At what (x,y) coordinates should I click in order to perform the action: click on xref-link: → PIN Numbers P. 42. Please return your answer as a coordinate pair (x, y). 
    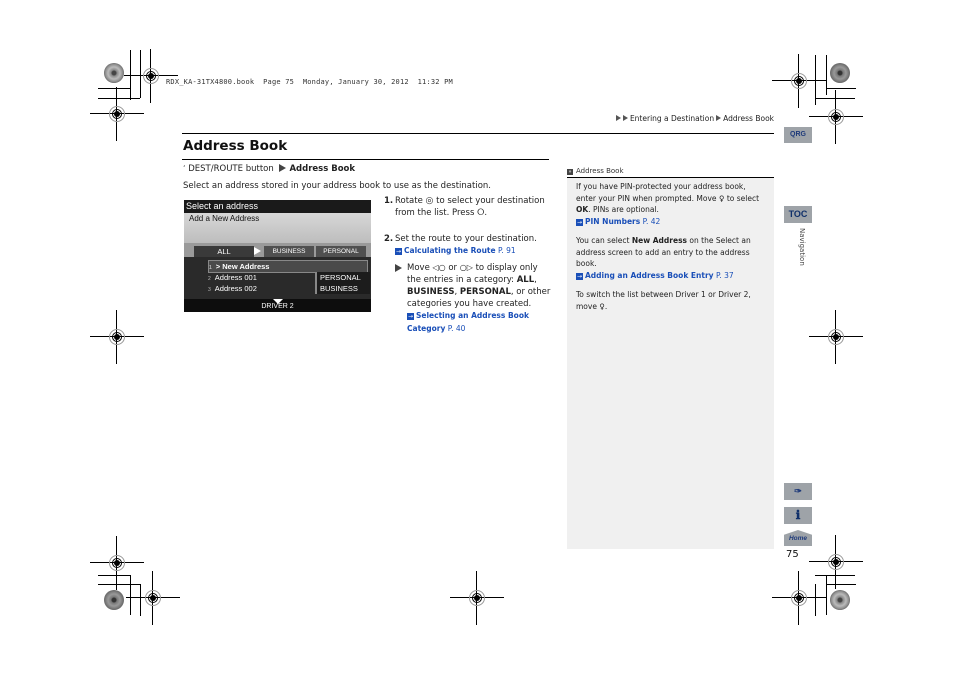
    Looking at the image, I should click on (618, 221).